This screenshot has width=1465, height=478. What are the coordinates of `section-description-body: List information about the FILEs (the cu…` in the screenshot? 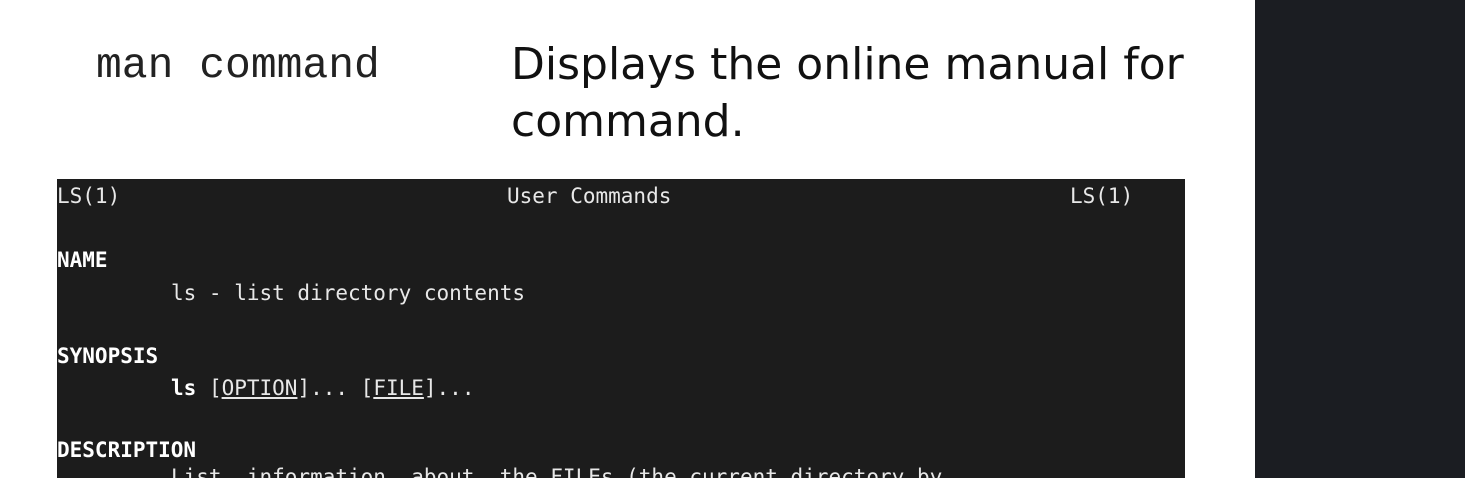 It's located at (557, 471).